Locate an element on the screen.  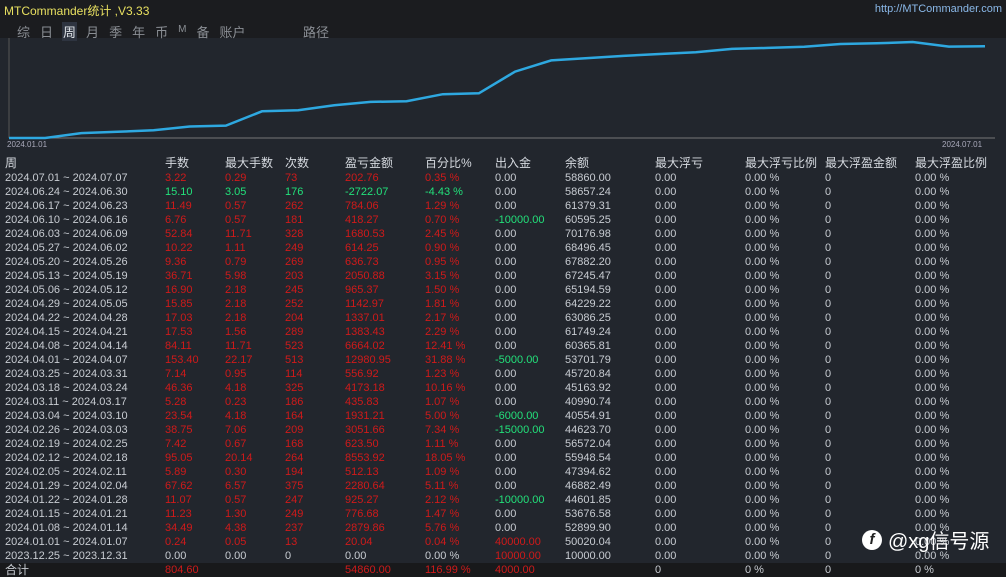
cell-5: 12.41 % is located at coordinates (445, 346).